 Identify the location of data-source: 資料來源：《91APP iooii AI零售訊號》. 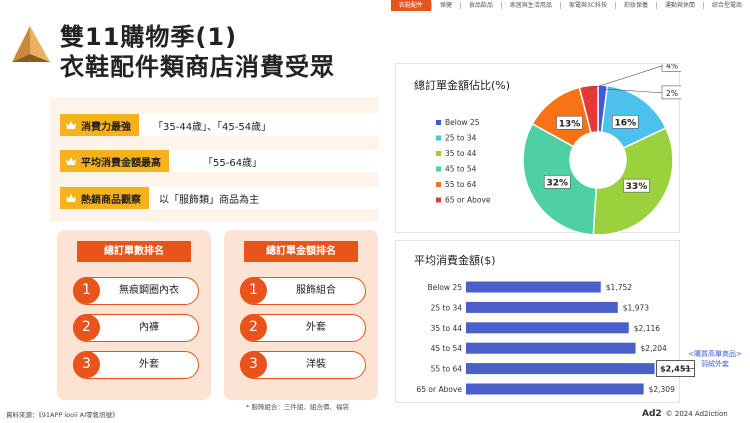
(62, 415).